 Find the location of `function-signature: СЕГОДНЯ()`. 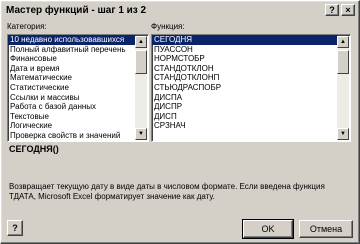

function-signature: СЕГОДНЯ() is located at coordinates (34, 149).